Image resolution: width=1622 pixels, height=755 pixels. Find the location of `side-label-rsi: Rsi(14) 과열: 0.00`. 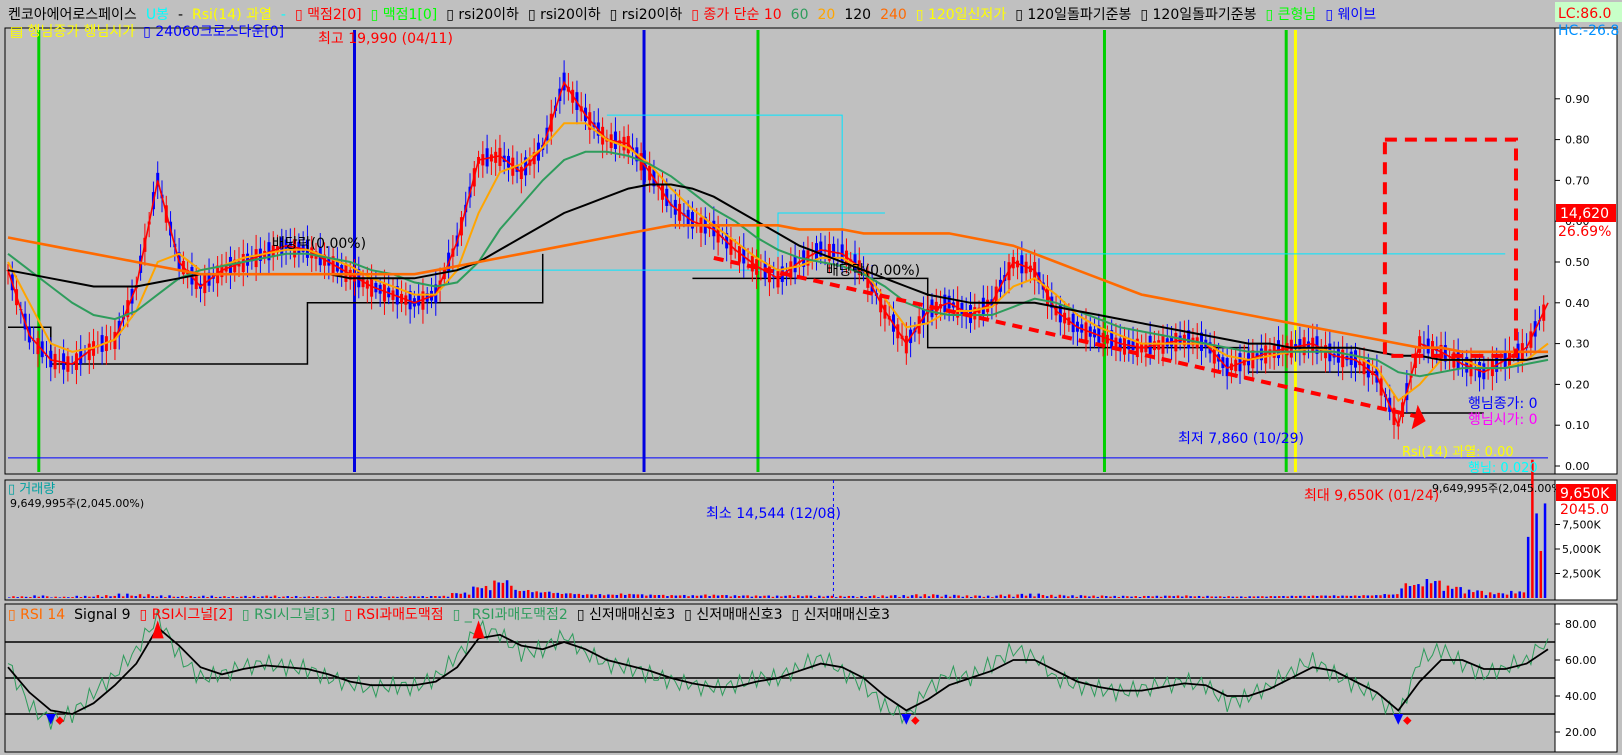

side-label-rsi: Rsi(14) 과열: 0.00 is located at coordinates (1458, 452).